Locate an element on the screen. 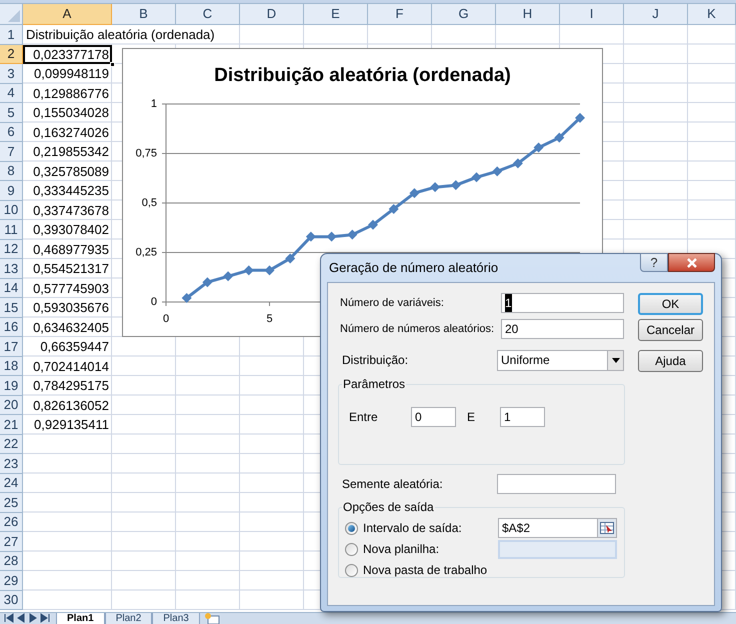  input-field: $A$2 is located at coordinates (557, 528).